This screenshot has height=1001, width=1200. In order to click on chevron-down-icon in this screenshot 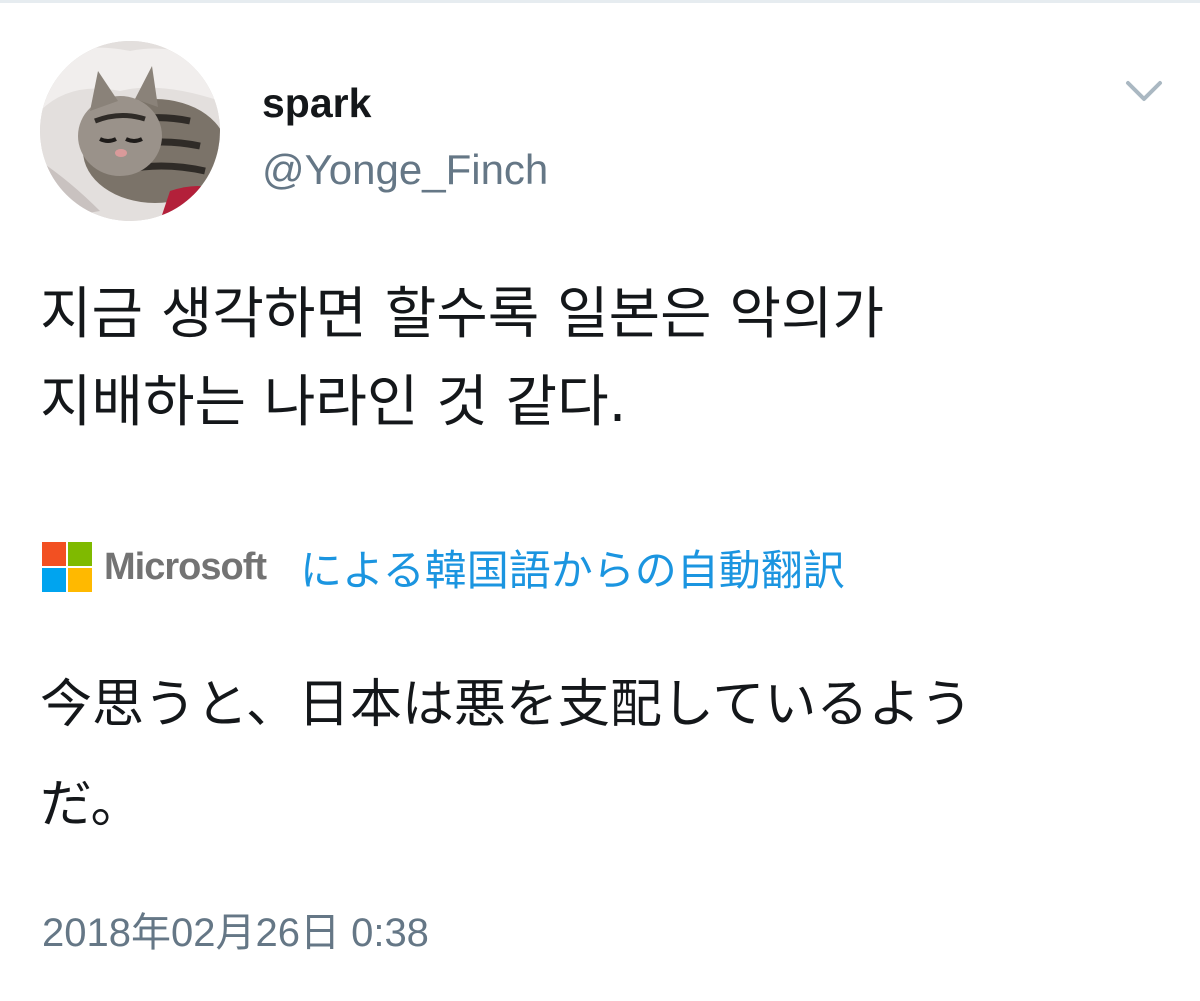, I will do `click(1144, 91)`.